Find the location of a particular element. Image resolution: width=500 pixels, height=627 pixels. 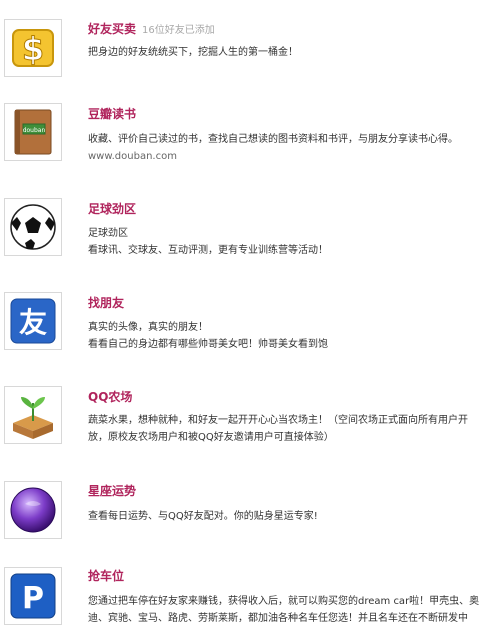

app-title-text: 豆瓣读书 is located at coordinates (112, 114).